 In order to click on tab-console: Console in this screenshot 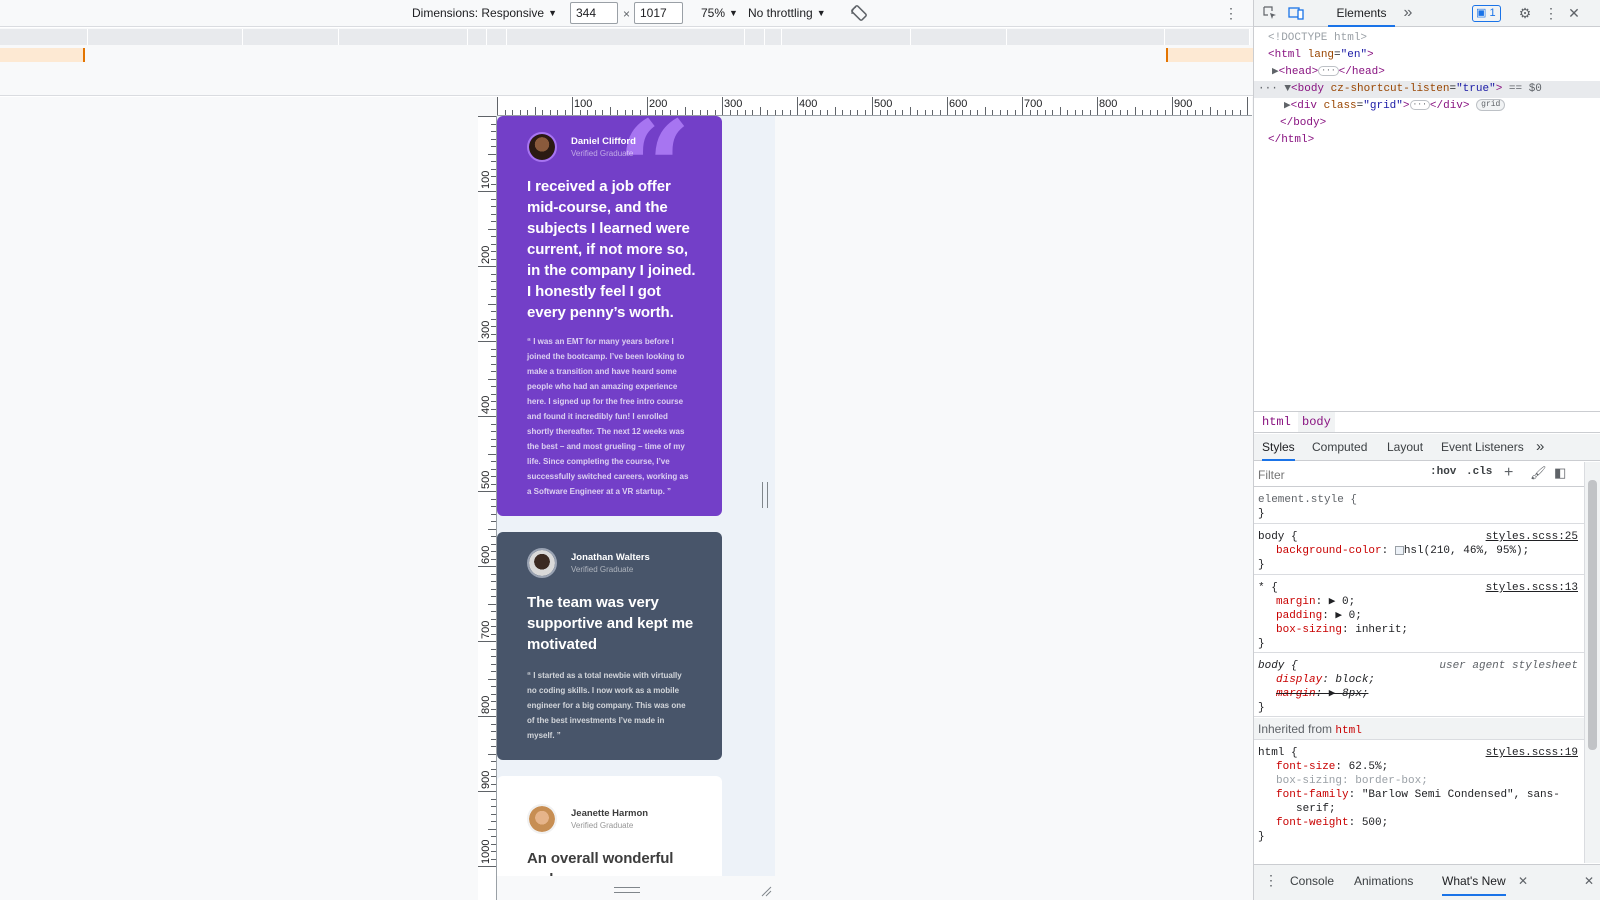, I will do `click(1312, 881)`.